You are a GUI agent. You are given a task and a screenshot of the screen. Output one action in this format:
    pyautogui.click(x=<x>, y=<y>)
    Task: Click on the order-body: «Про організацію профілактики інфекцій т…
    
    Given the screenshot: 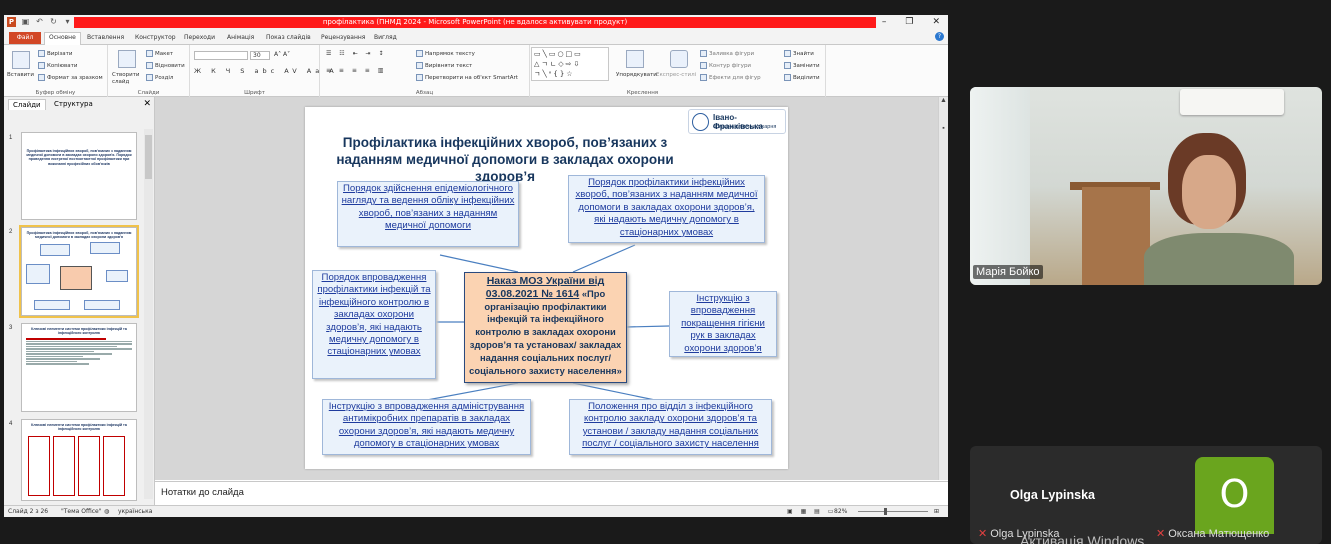 What is the action you would take?
    pyautogui.click(x=545, y=331)
    